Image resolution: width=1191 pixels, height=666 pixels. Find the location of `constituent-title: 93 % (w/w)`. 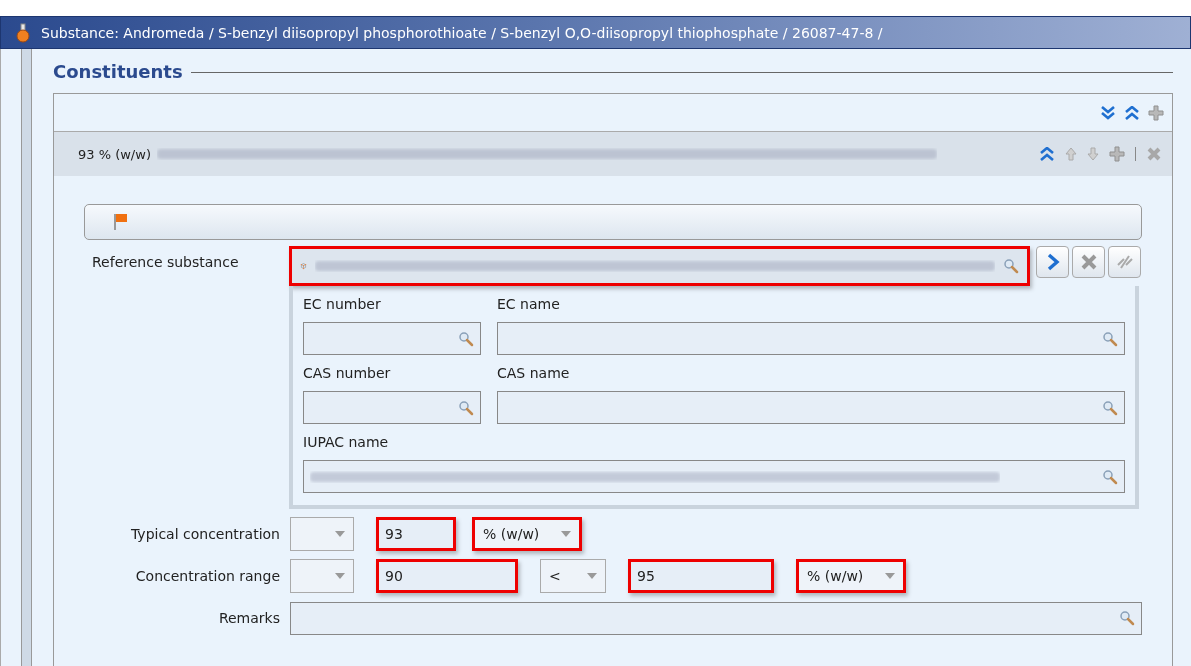

constituent-title: 93 % (w/w) is located at coordinates (114, 154).